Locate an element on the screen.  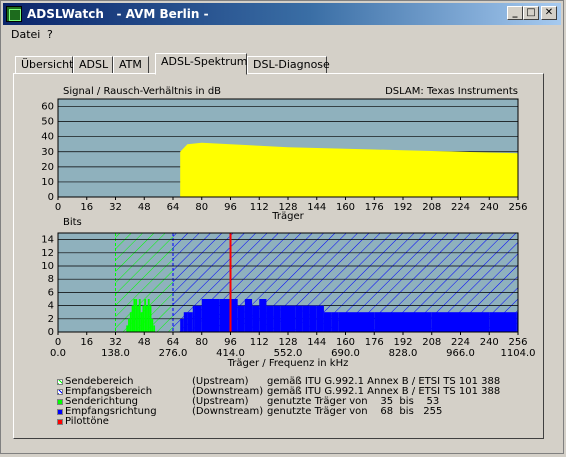
bits-xtick-label: 256 is located at coordinates (517, 342).